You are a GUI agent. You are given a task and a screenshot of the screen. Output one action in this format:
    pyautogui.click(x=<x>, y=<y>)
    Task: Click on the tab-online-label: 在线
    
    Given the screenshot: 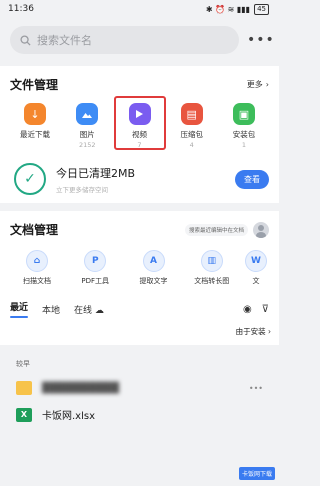 What is the action you would take?
    pyautogui.click(x=83, y=310)
    